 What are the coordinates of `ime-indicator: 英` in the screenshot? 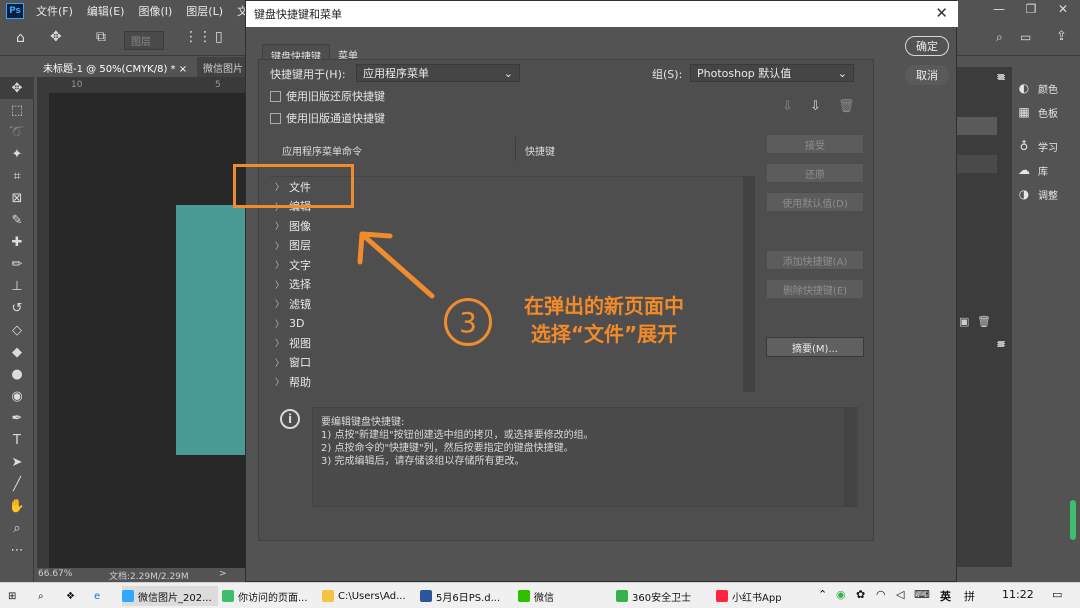 It's located at (945, 596).